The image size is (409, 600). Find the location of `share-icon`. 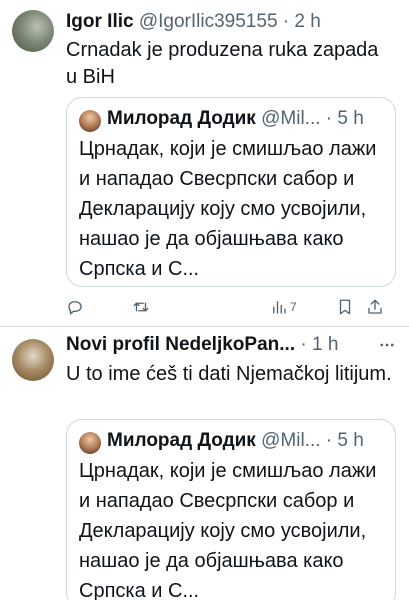

share-icon is located at coordinates (375, 306).